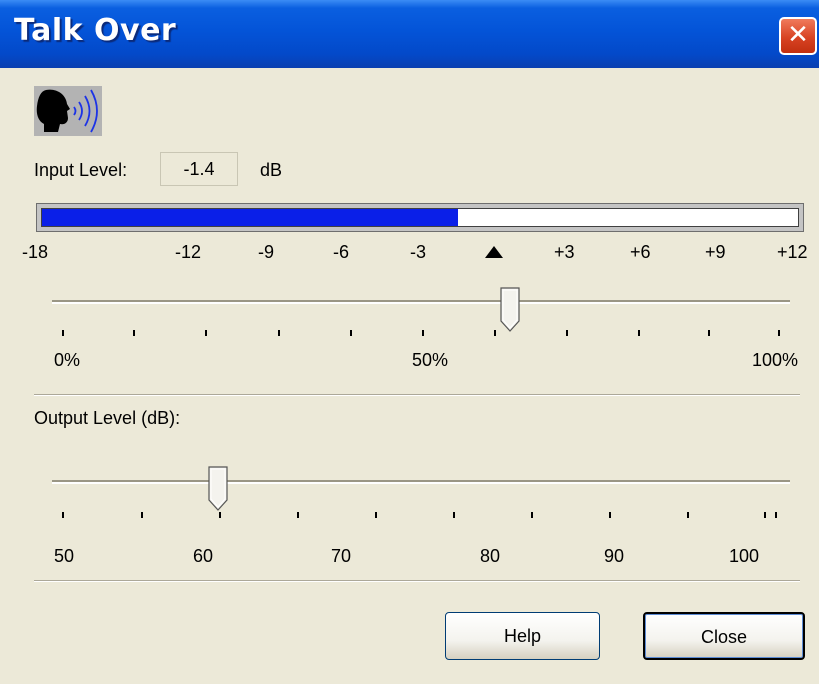  Describe the element at coordinates (494, 252) in the screenshot. I see `triangle-up-icon` at that location.